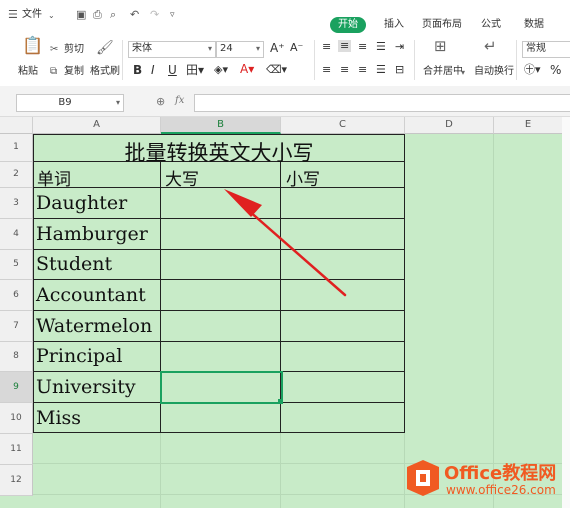 The height and width of the screenshot is (508, 570). I want to click on clear-format-icon: ⌫▾, so click(276, 70).